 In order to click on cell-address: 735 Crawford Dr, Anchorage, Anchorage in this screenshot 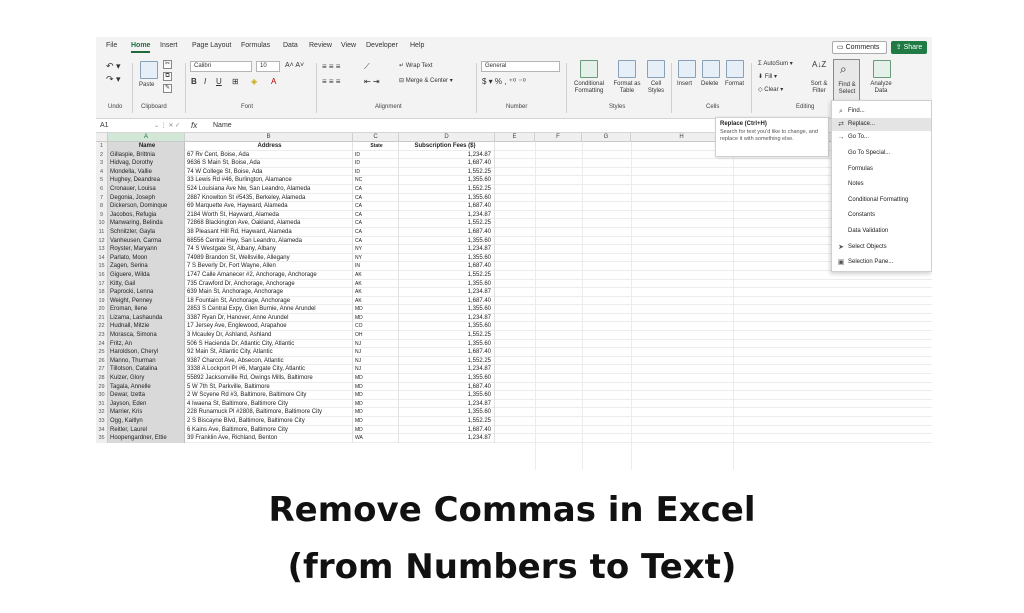, I will do `click(269, 284)`.